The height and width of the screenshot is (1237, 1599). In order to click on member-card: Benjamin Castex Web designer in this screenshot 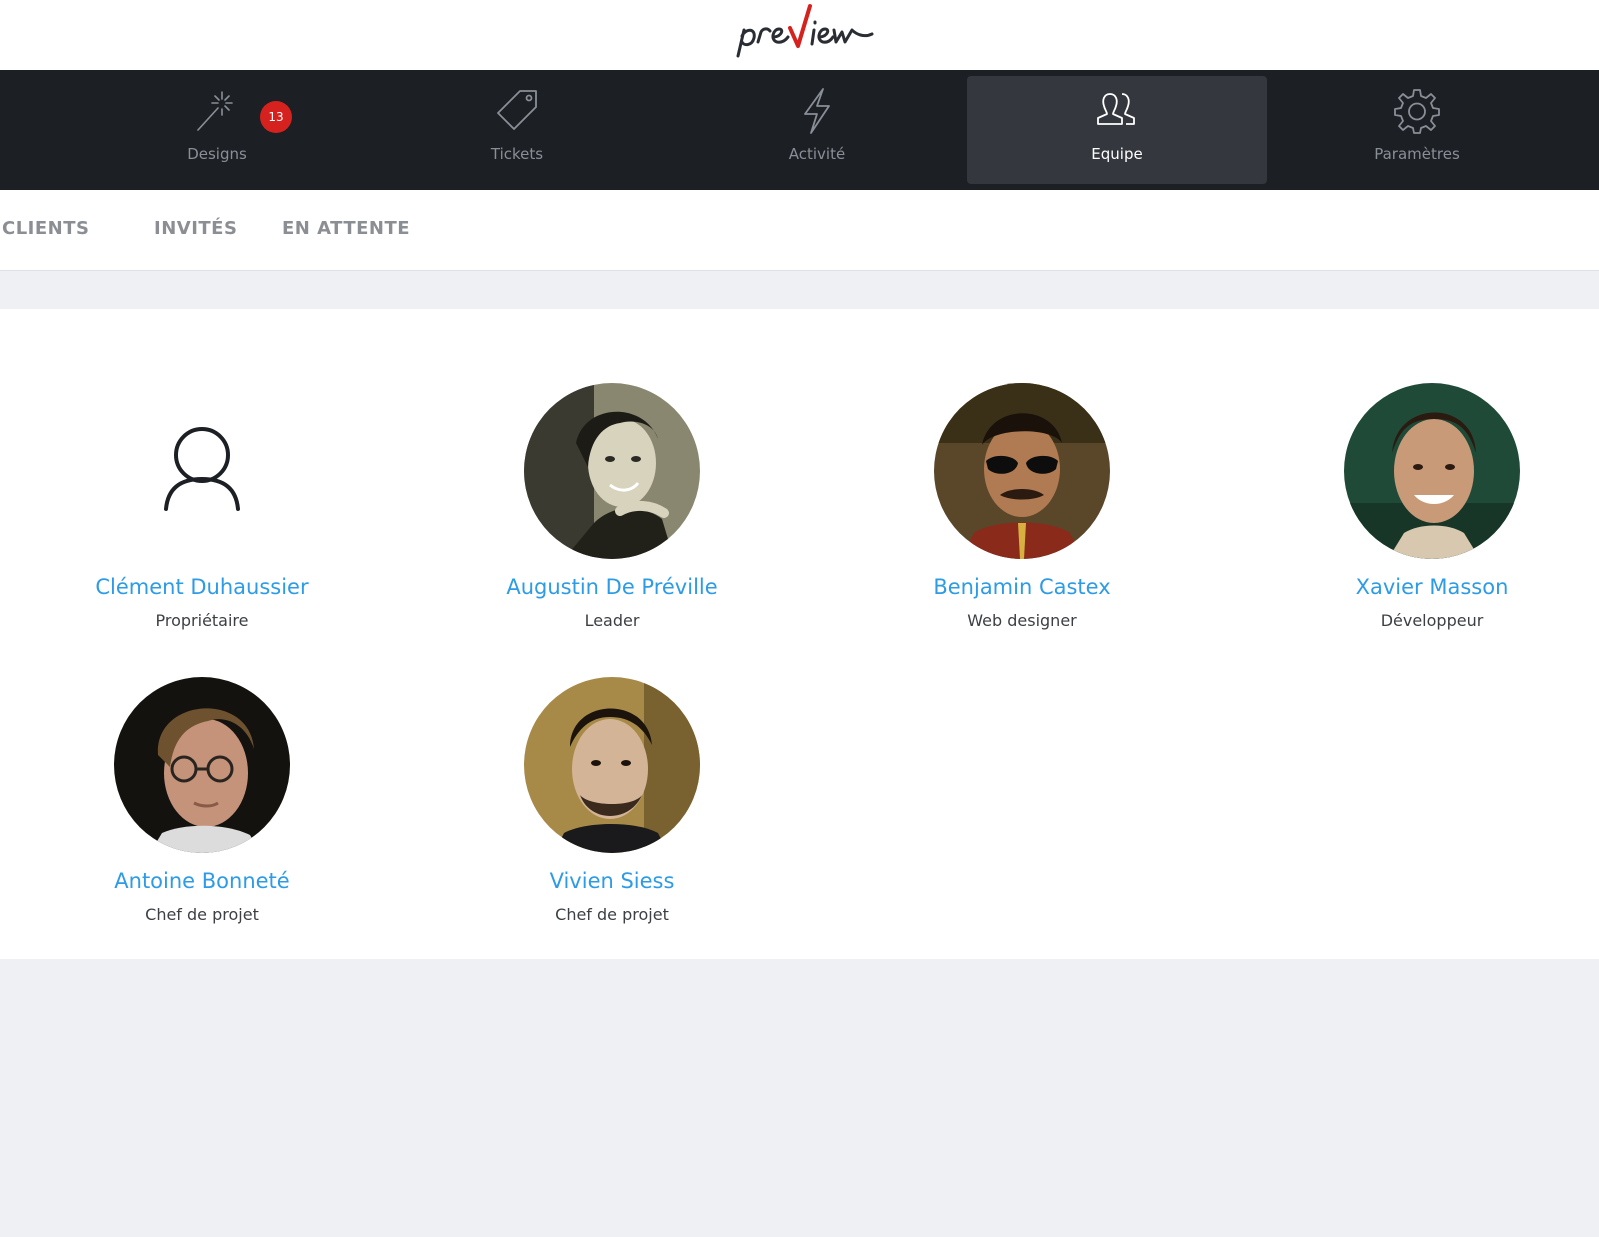, I will do `click(1022, 506)`.